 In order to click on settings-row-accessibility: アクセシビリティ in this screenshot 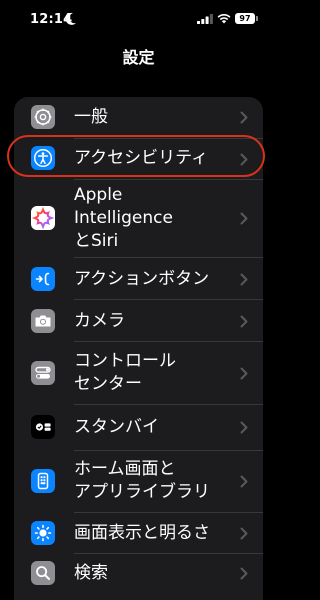, I will do `click(138, 159)`.